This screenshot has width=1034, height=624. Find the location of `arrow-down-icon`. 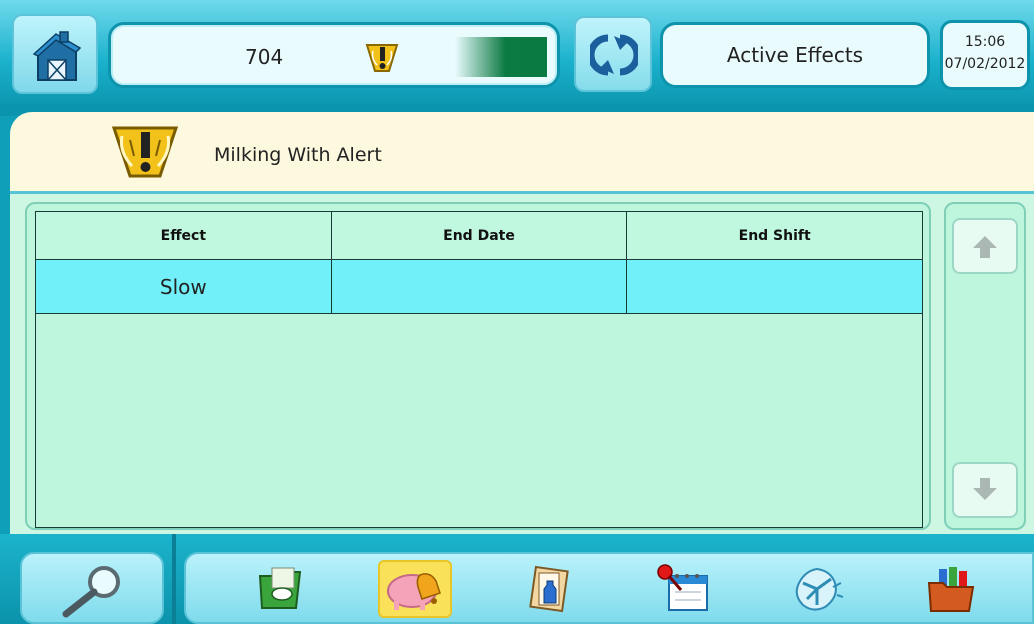

arrow-down-icon is located at coordinates (985, 489).